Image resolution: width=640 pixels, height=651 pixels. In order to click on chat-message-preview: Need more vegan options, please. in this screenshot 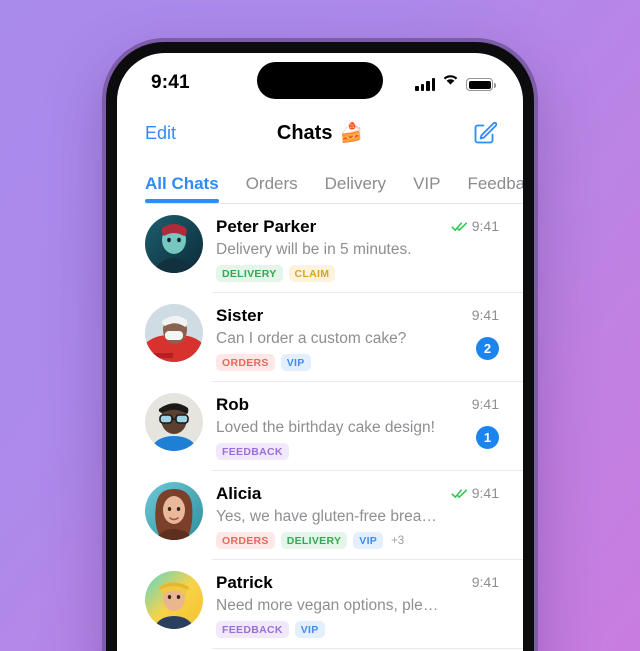, I will do `click(327, 605)`.